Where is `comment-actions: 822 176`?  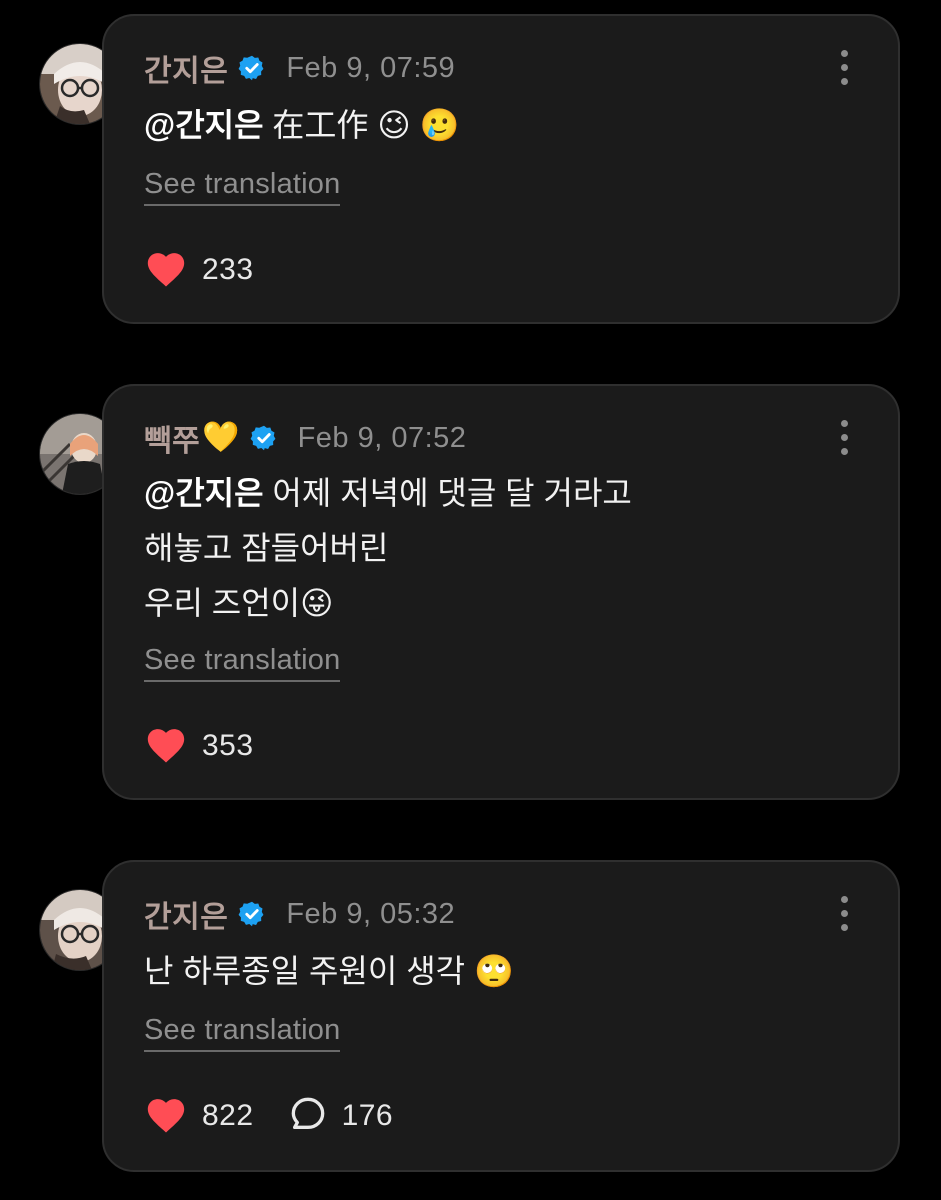 comment-actions: 822 176 is located at coordinates (285, 1116).